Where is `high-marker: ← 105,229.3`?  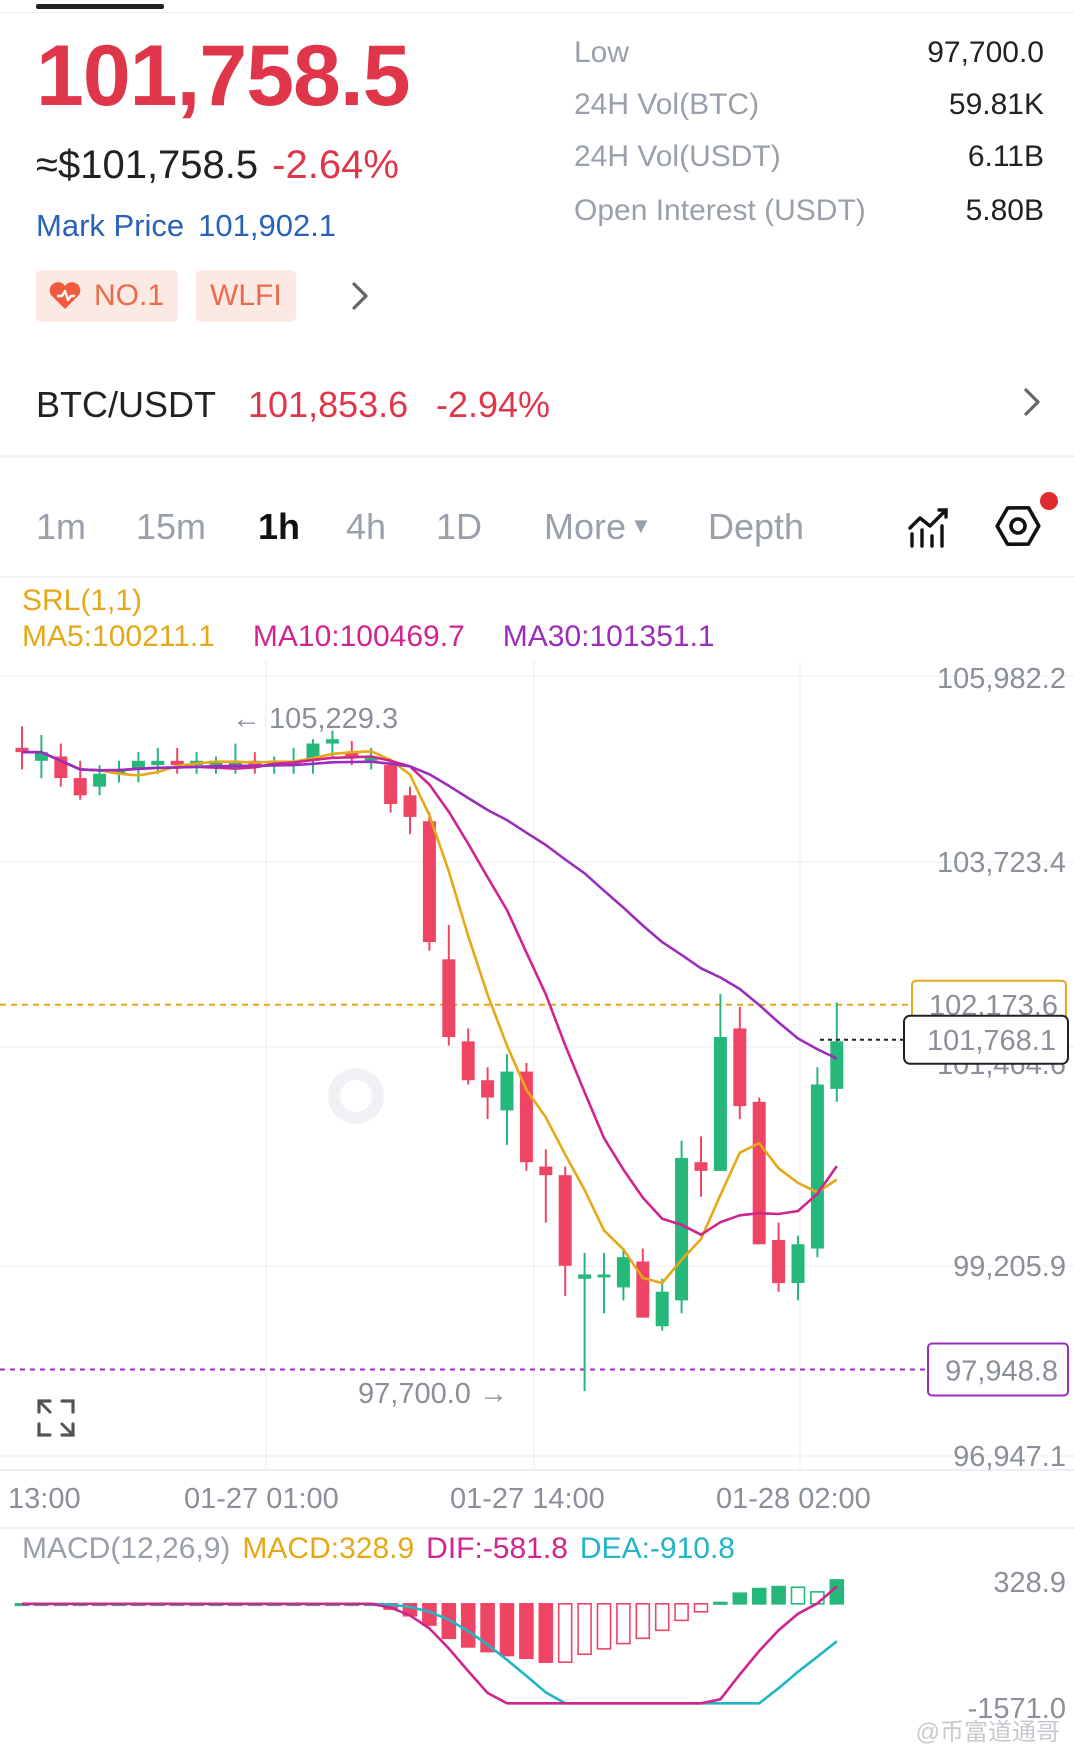
high-marker: ← 105,229.3 is located at coordinates (315, 719).